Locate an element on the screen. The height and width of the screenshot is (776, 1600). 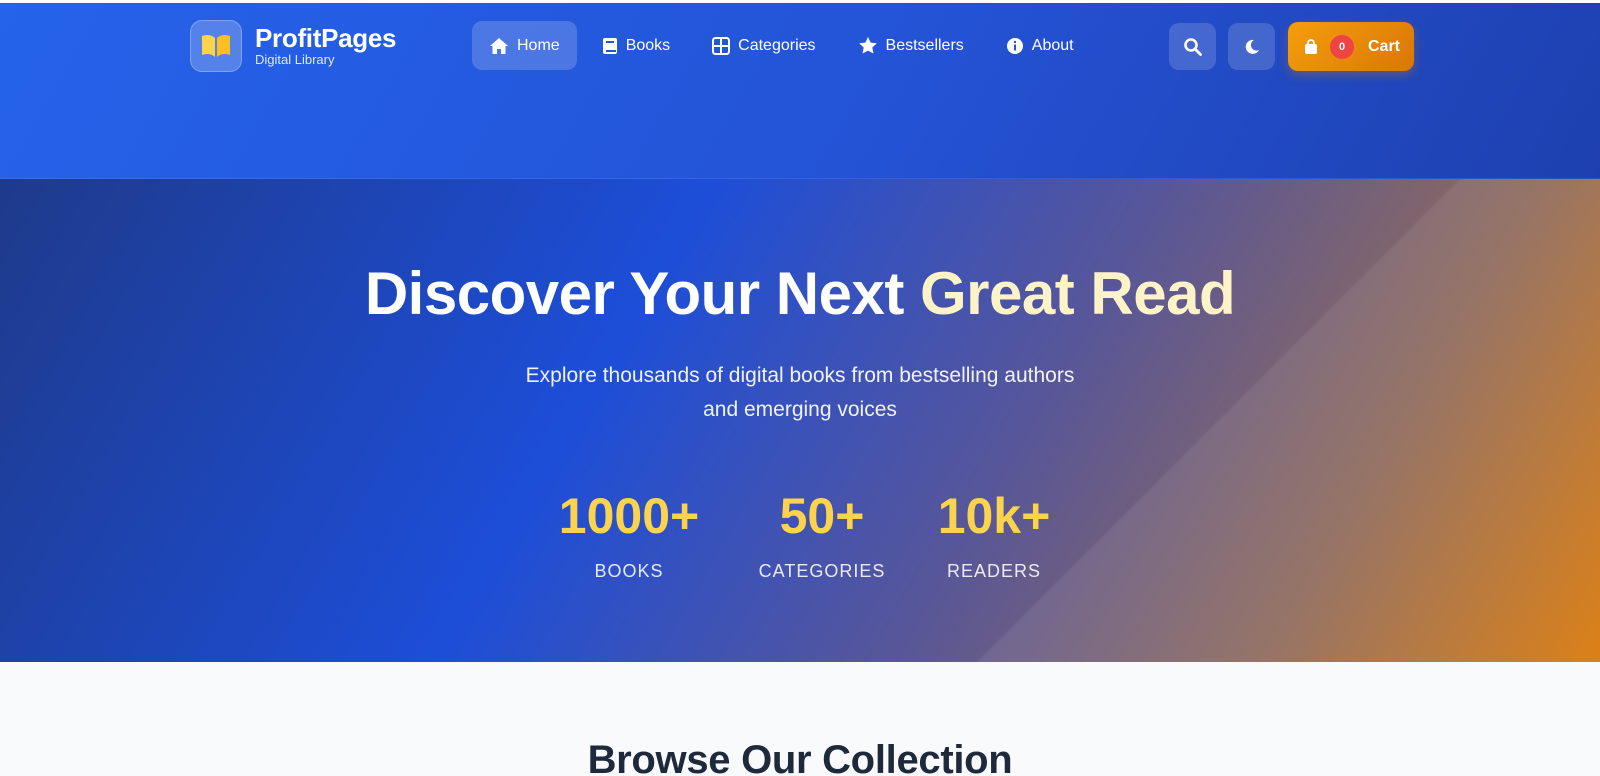
shopping-bag-icon is located at coordinates (1311, 46).